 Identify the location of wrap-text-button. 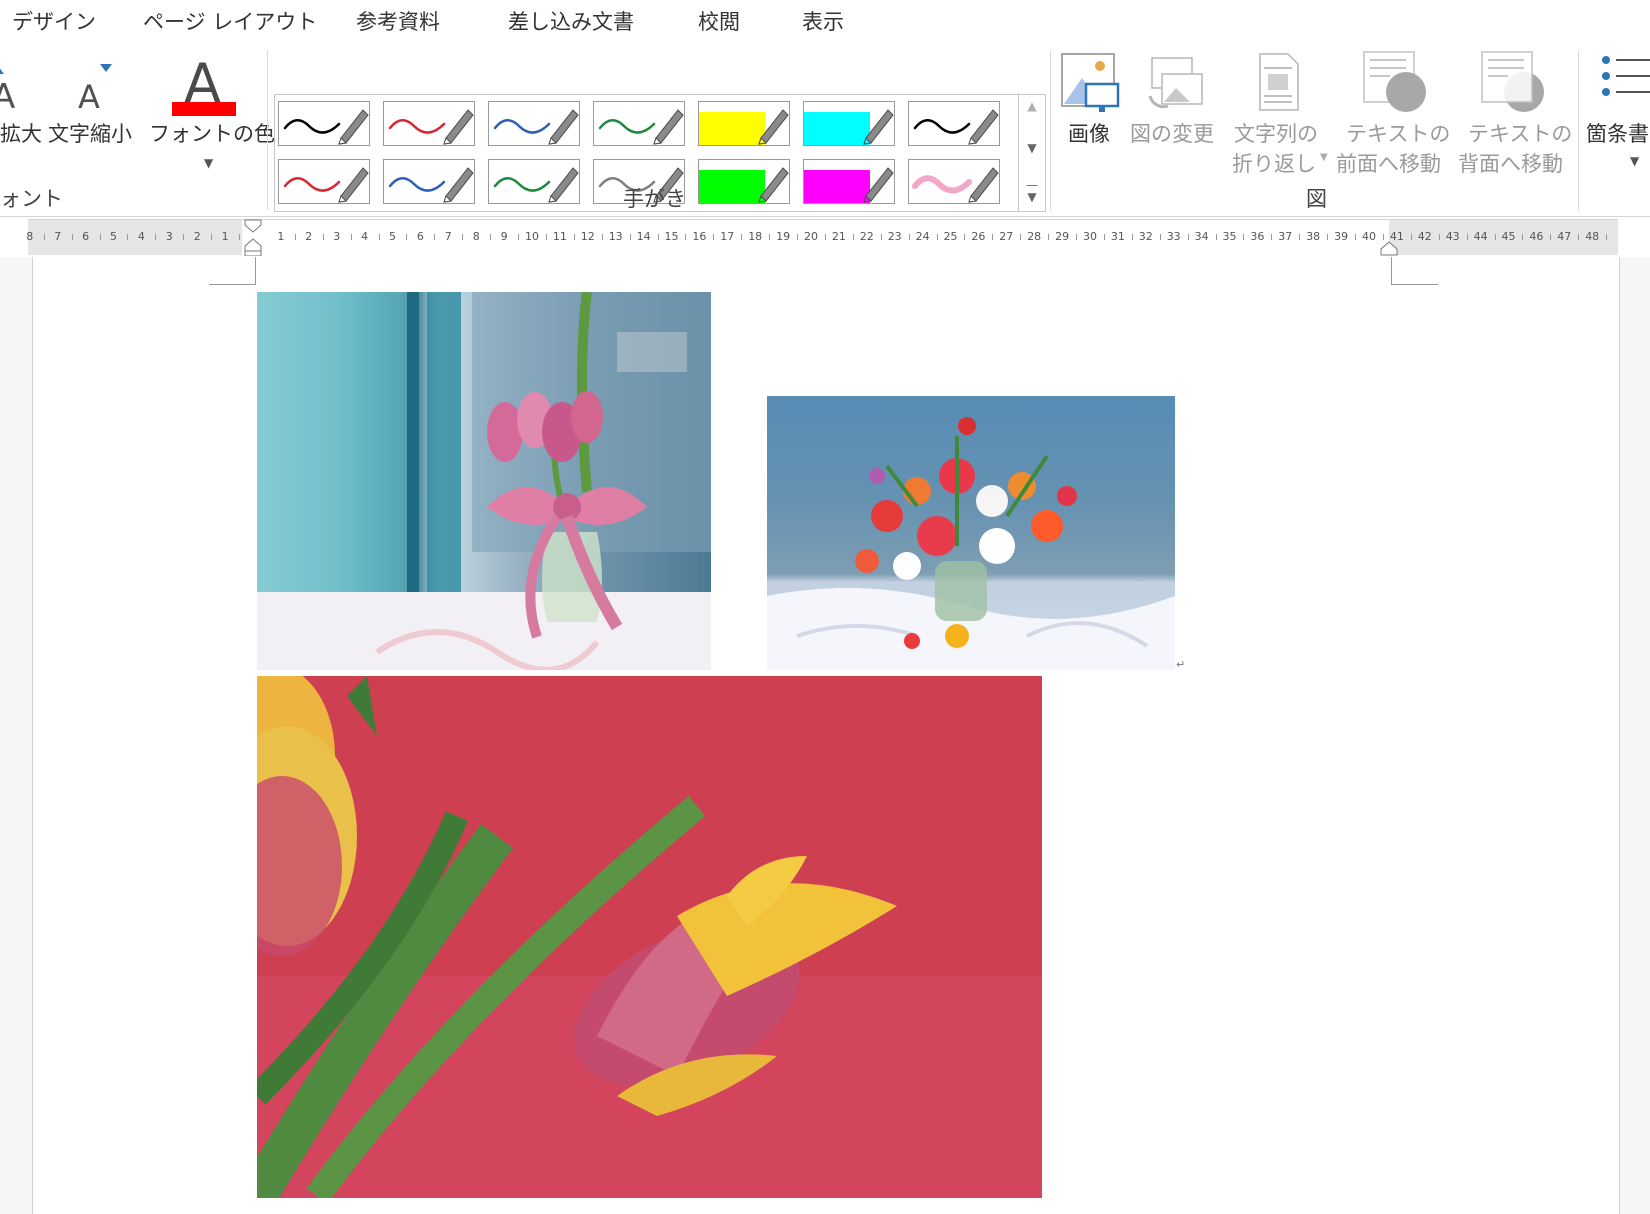
(1279, 83).